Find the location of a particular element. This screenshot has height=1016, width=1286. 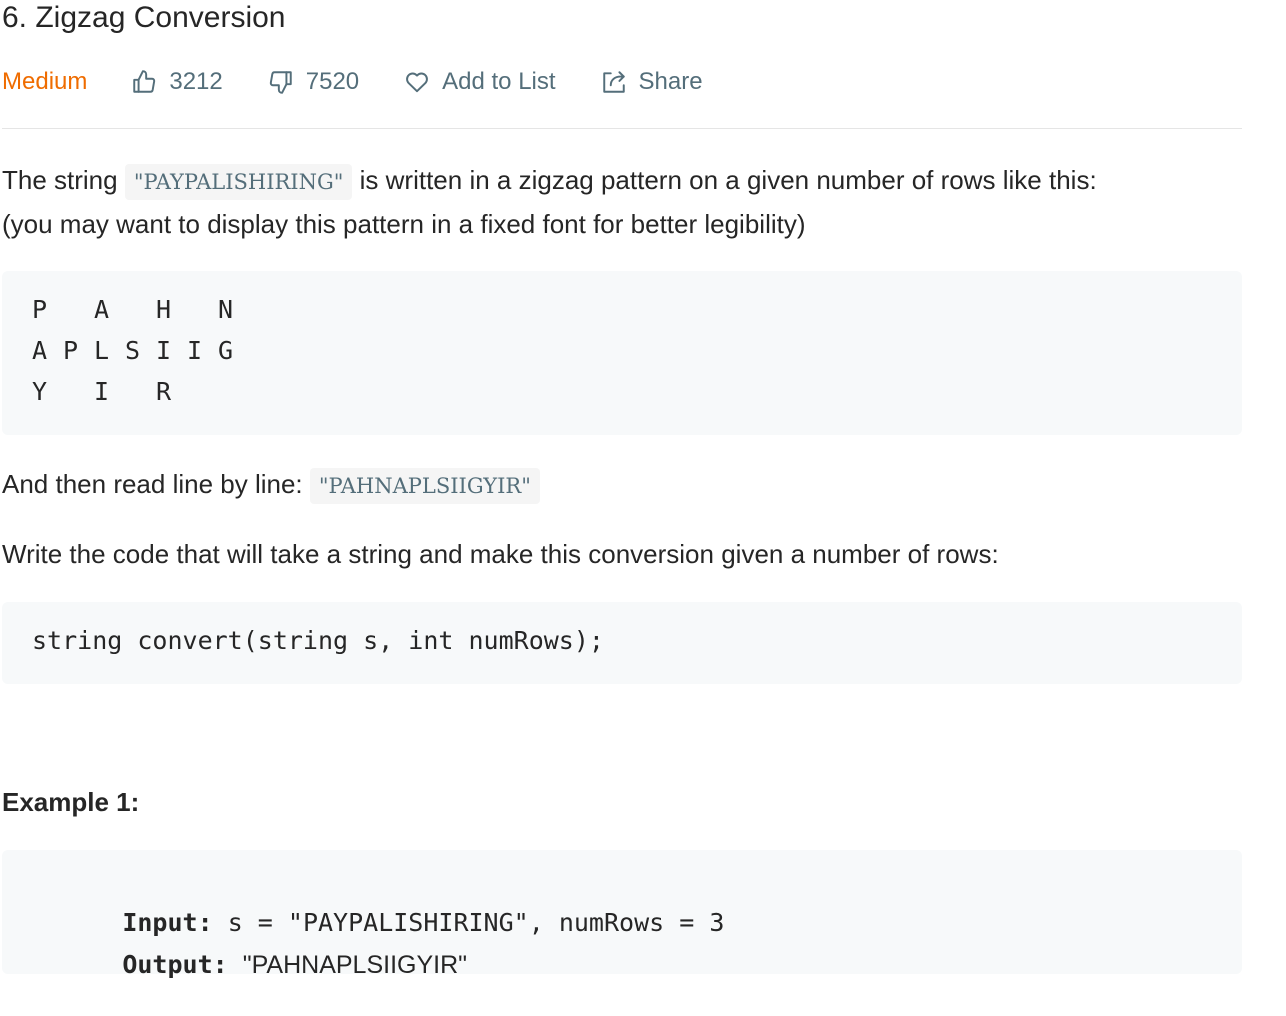

likes-count: 3212 is located at coordinates (196, 81).